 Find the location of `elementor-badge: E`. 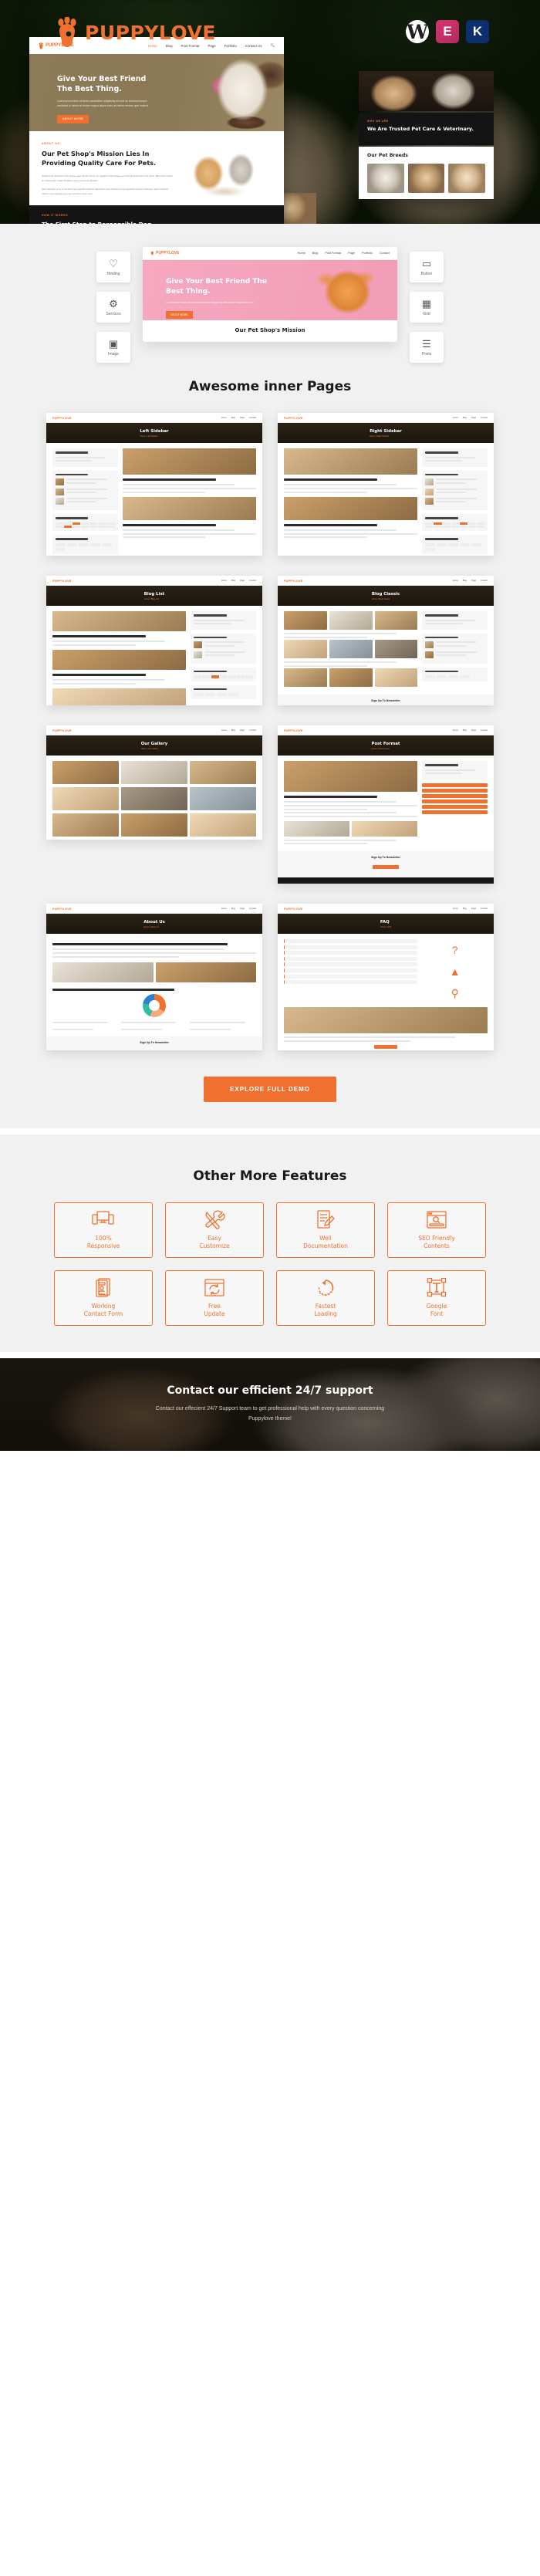

elementor-badge: E is located at coordinates (448, 31).